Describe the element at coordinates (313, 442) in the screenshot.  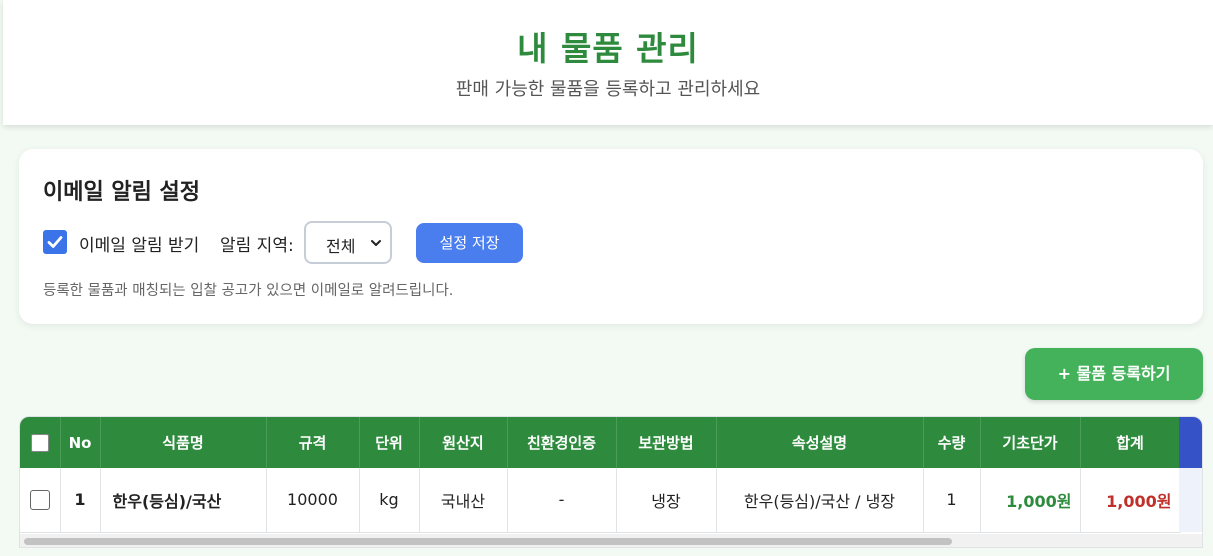
I see `column-header: 규격` at that location.